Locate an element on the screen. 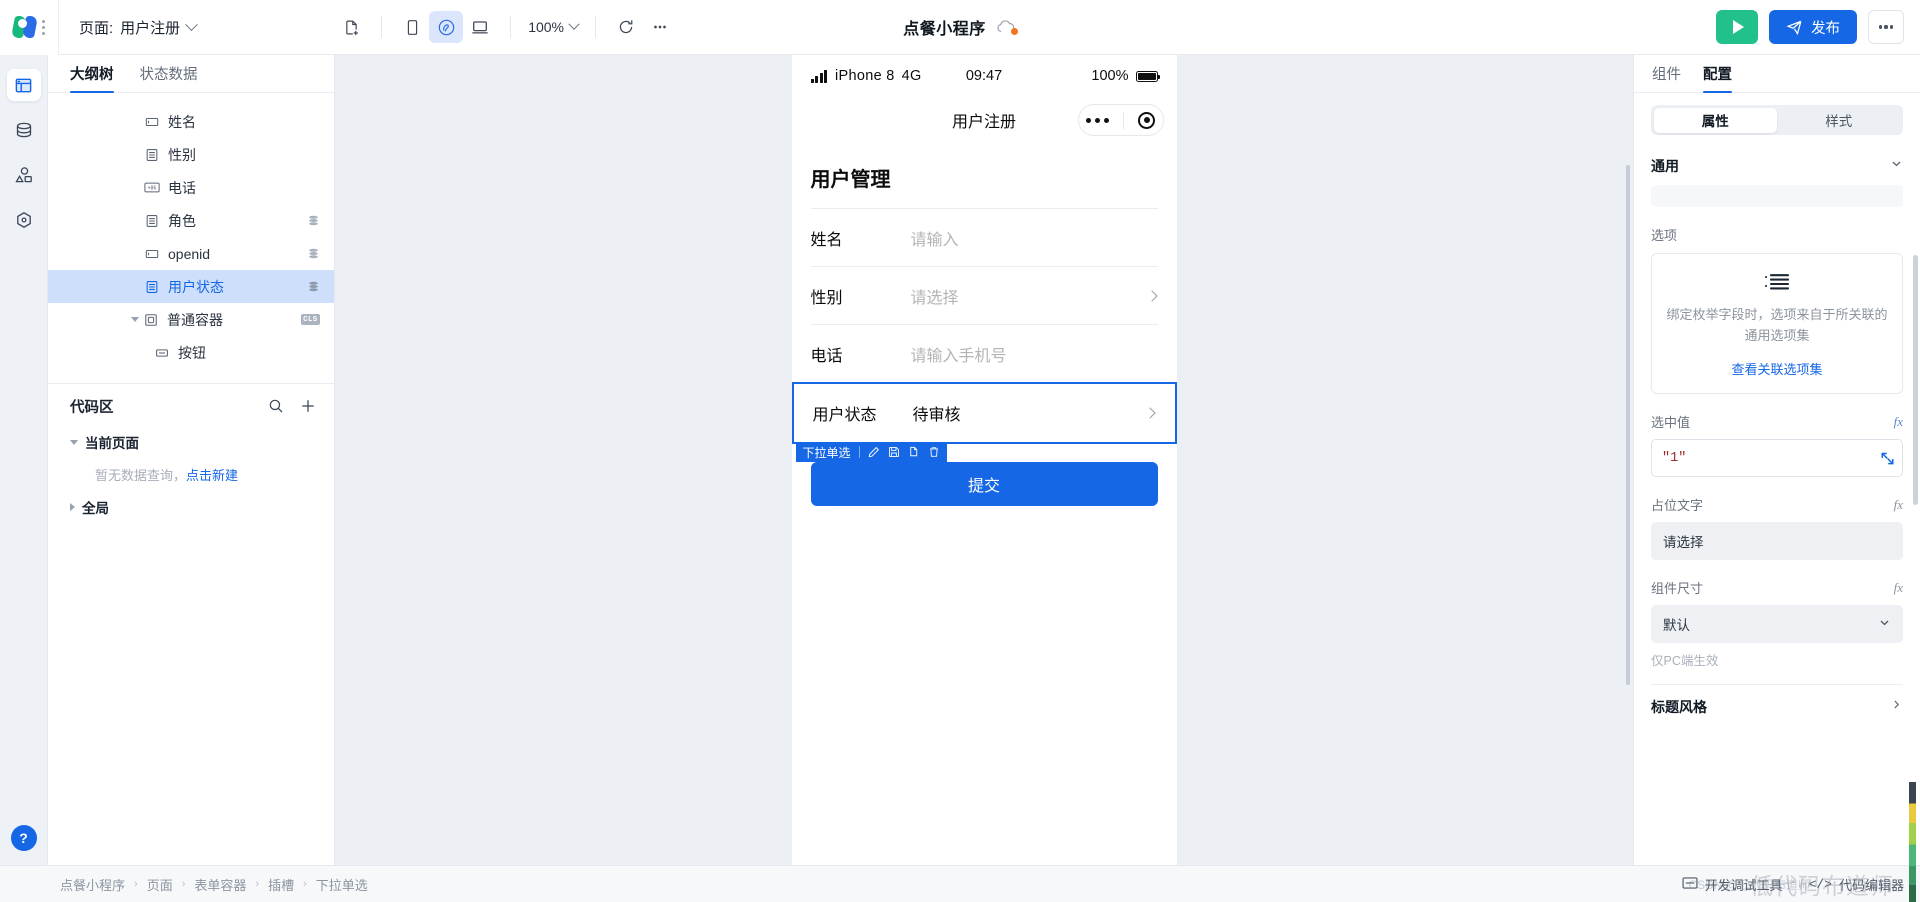 The width and height of the screenshot is (1920, 902). form-label: 用户状态 is located at coordinates (844, 415).